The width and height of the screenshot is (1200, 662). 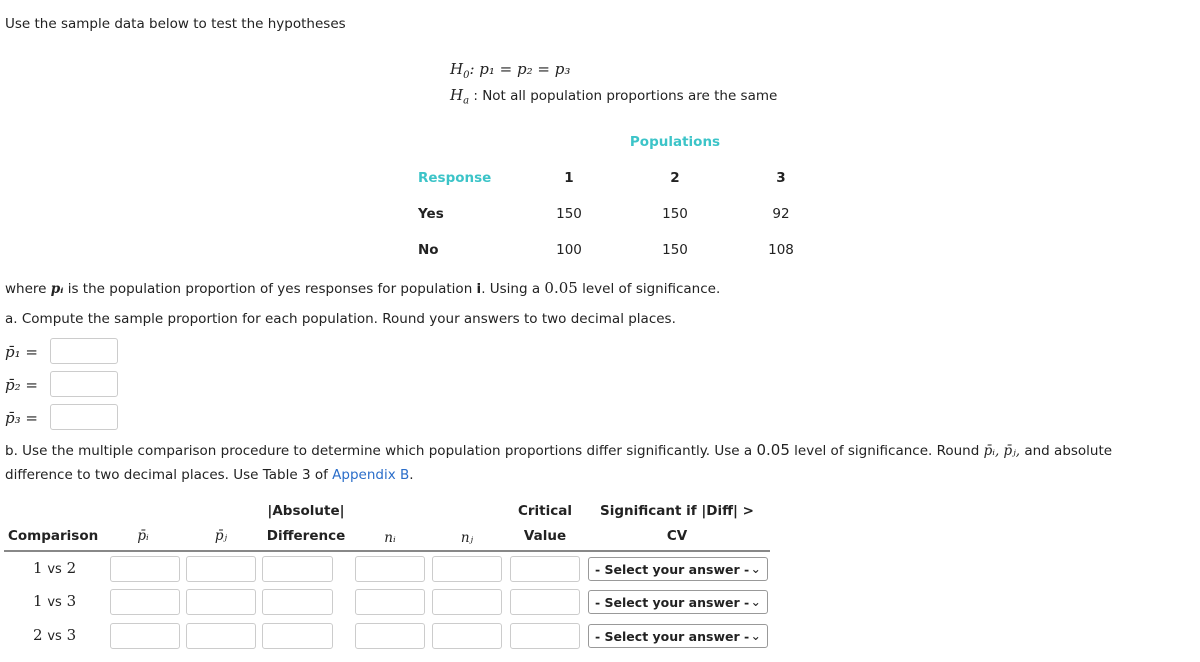 What do you see at coordinates (370, 475) in the screenshot?
I see `appendix-b-link: Appendix B` at bounding box center [370, 475].